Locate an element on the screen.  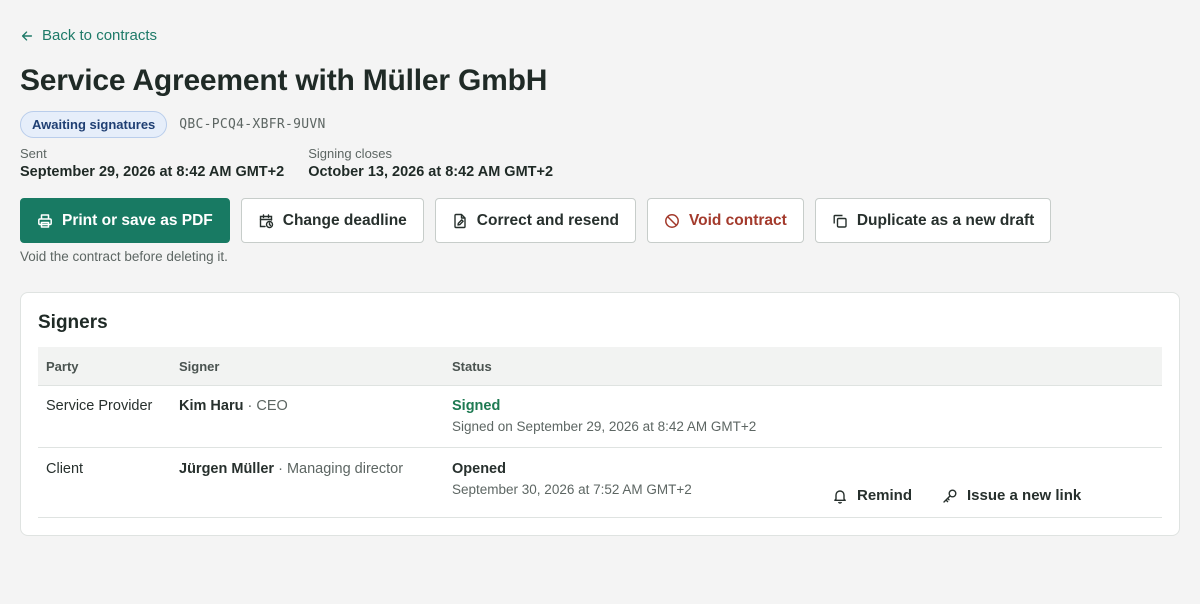
table-header: Party Signer Status is located at coordinates (600, 366).